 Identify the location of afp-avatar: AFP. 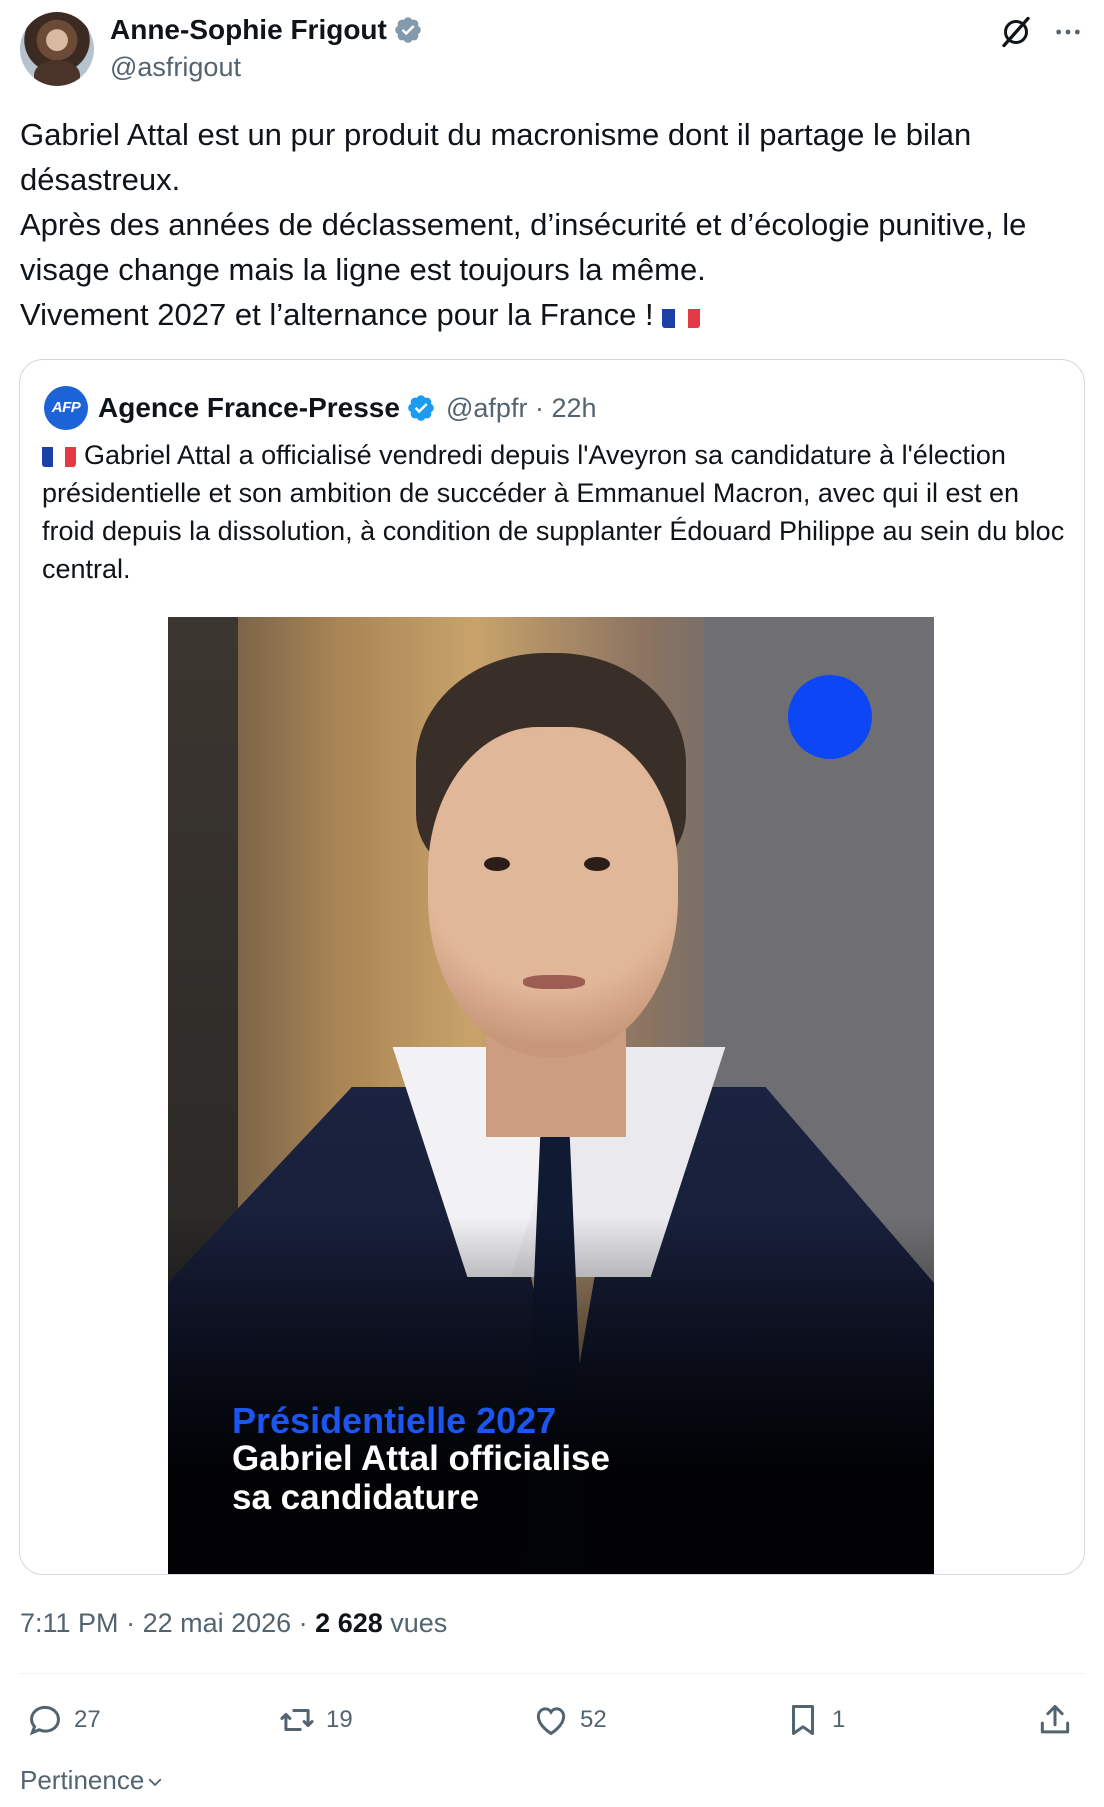
(66, 408).